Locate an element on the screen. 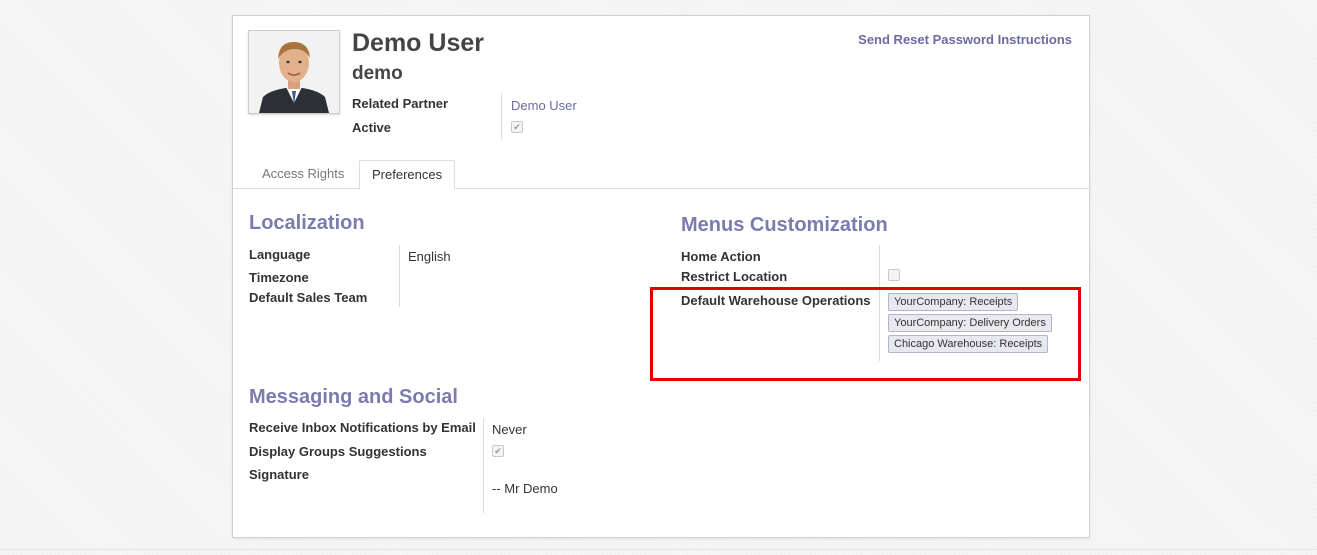 The height and width of the screenshot is (555, 1317). tab-access-rights: Access Rights is located at coordinates (303, 174).